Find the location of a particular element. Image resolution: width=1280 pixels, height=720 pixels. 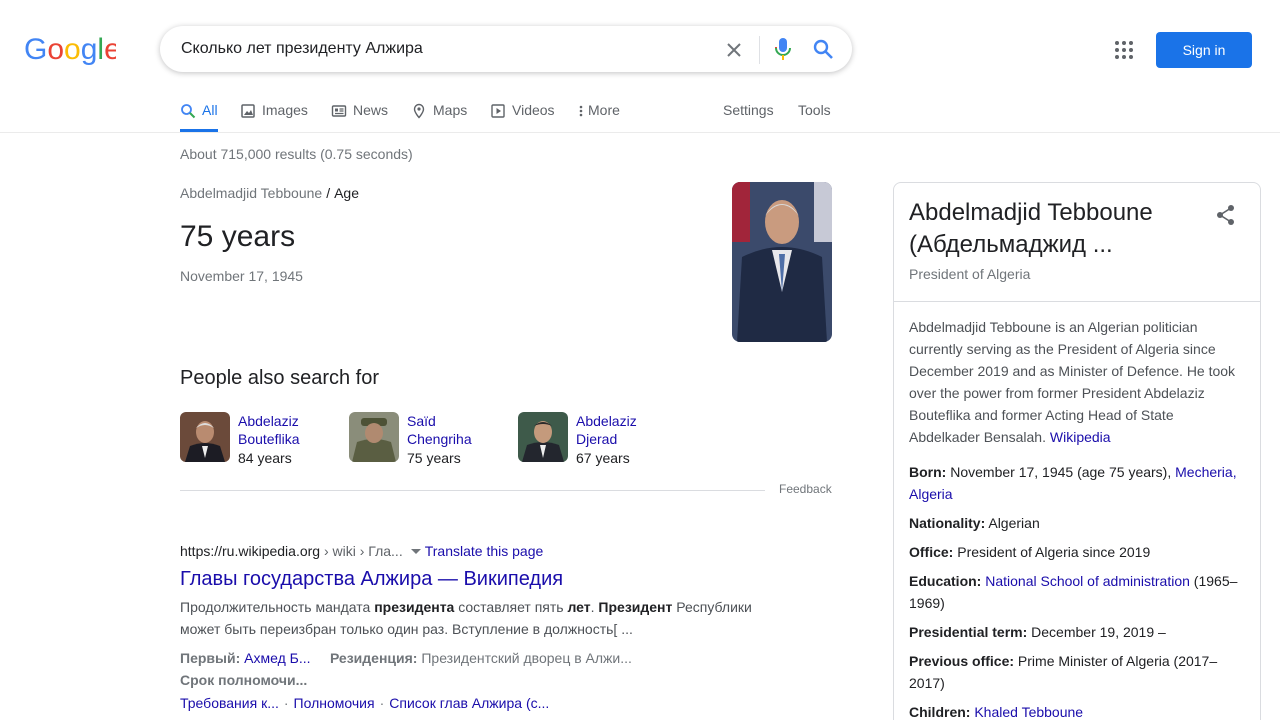

snippet-text: Продолжительность мандата is located at coordinates (277, 607).